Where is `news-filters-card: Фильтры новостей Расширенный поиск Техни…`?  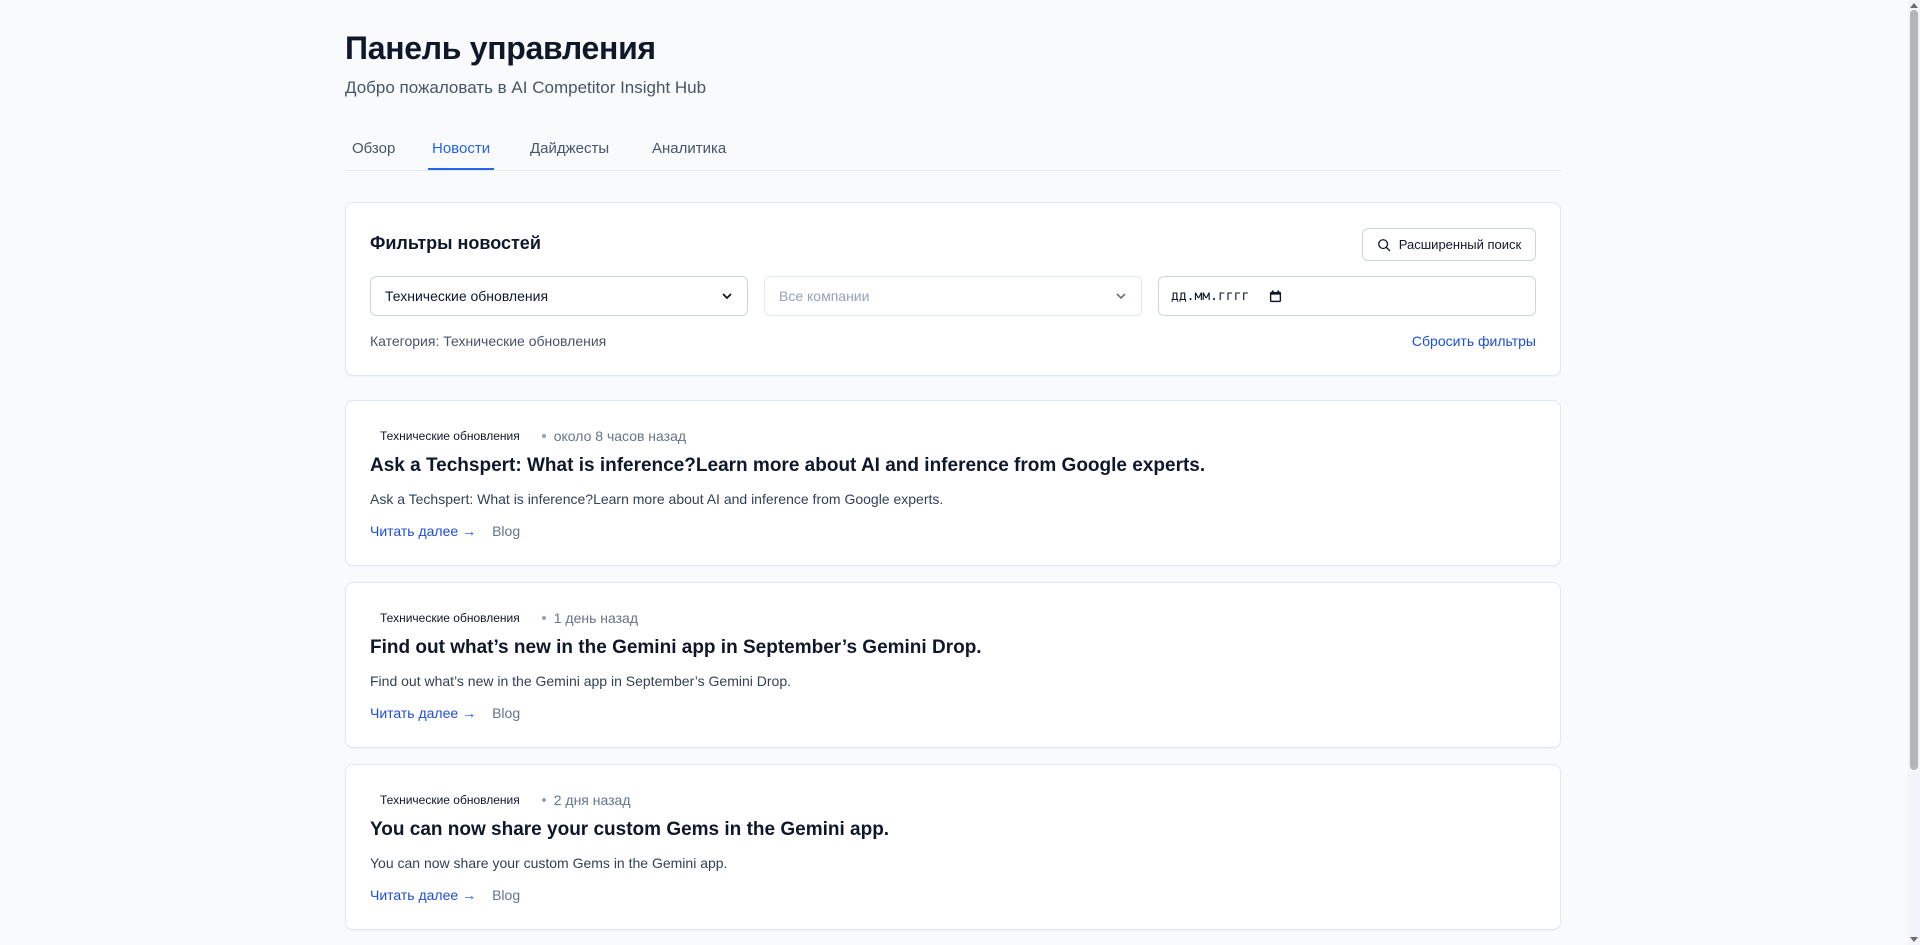 news-filters-card: Фильтры новостей Расширенный поиск Техни… is located at coordinates (953, 289).